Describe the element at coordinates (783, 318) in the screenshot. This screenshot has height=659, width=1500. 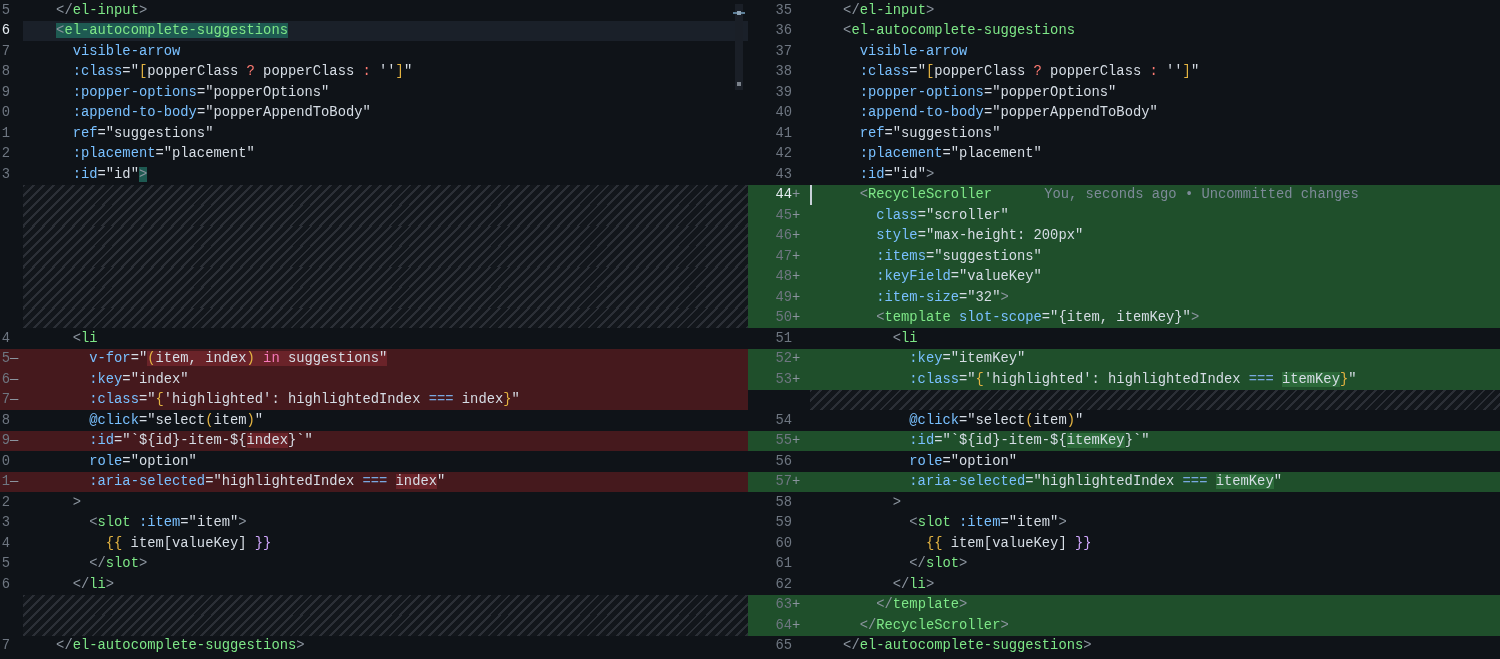
I see `line-number: 50` at that location.